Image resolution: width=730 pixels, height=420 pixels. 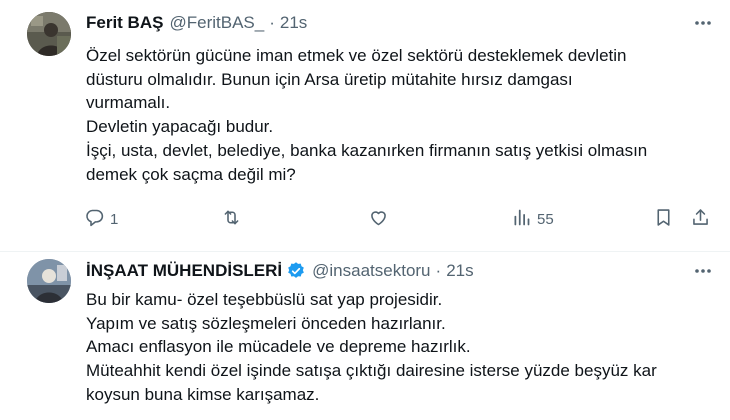 I want to click on retweet-icon, so click(x=231, y=219).